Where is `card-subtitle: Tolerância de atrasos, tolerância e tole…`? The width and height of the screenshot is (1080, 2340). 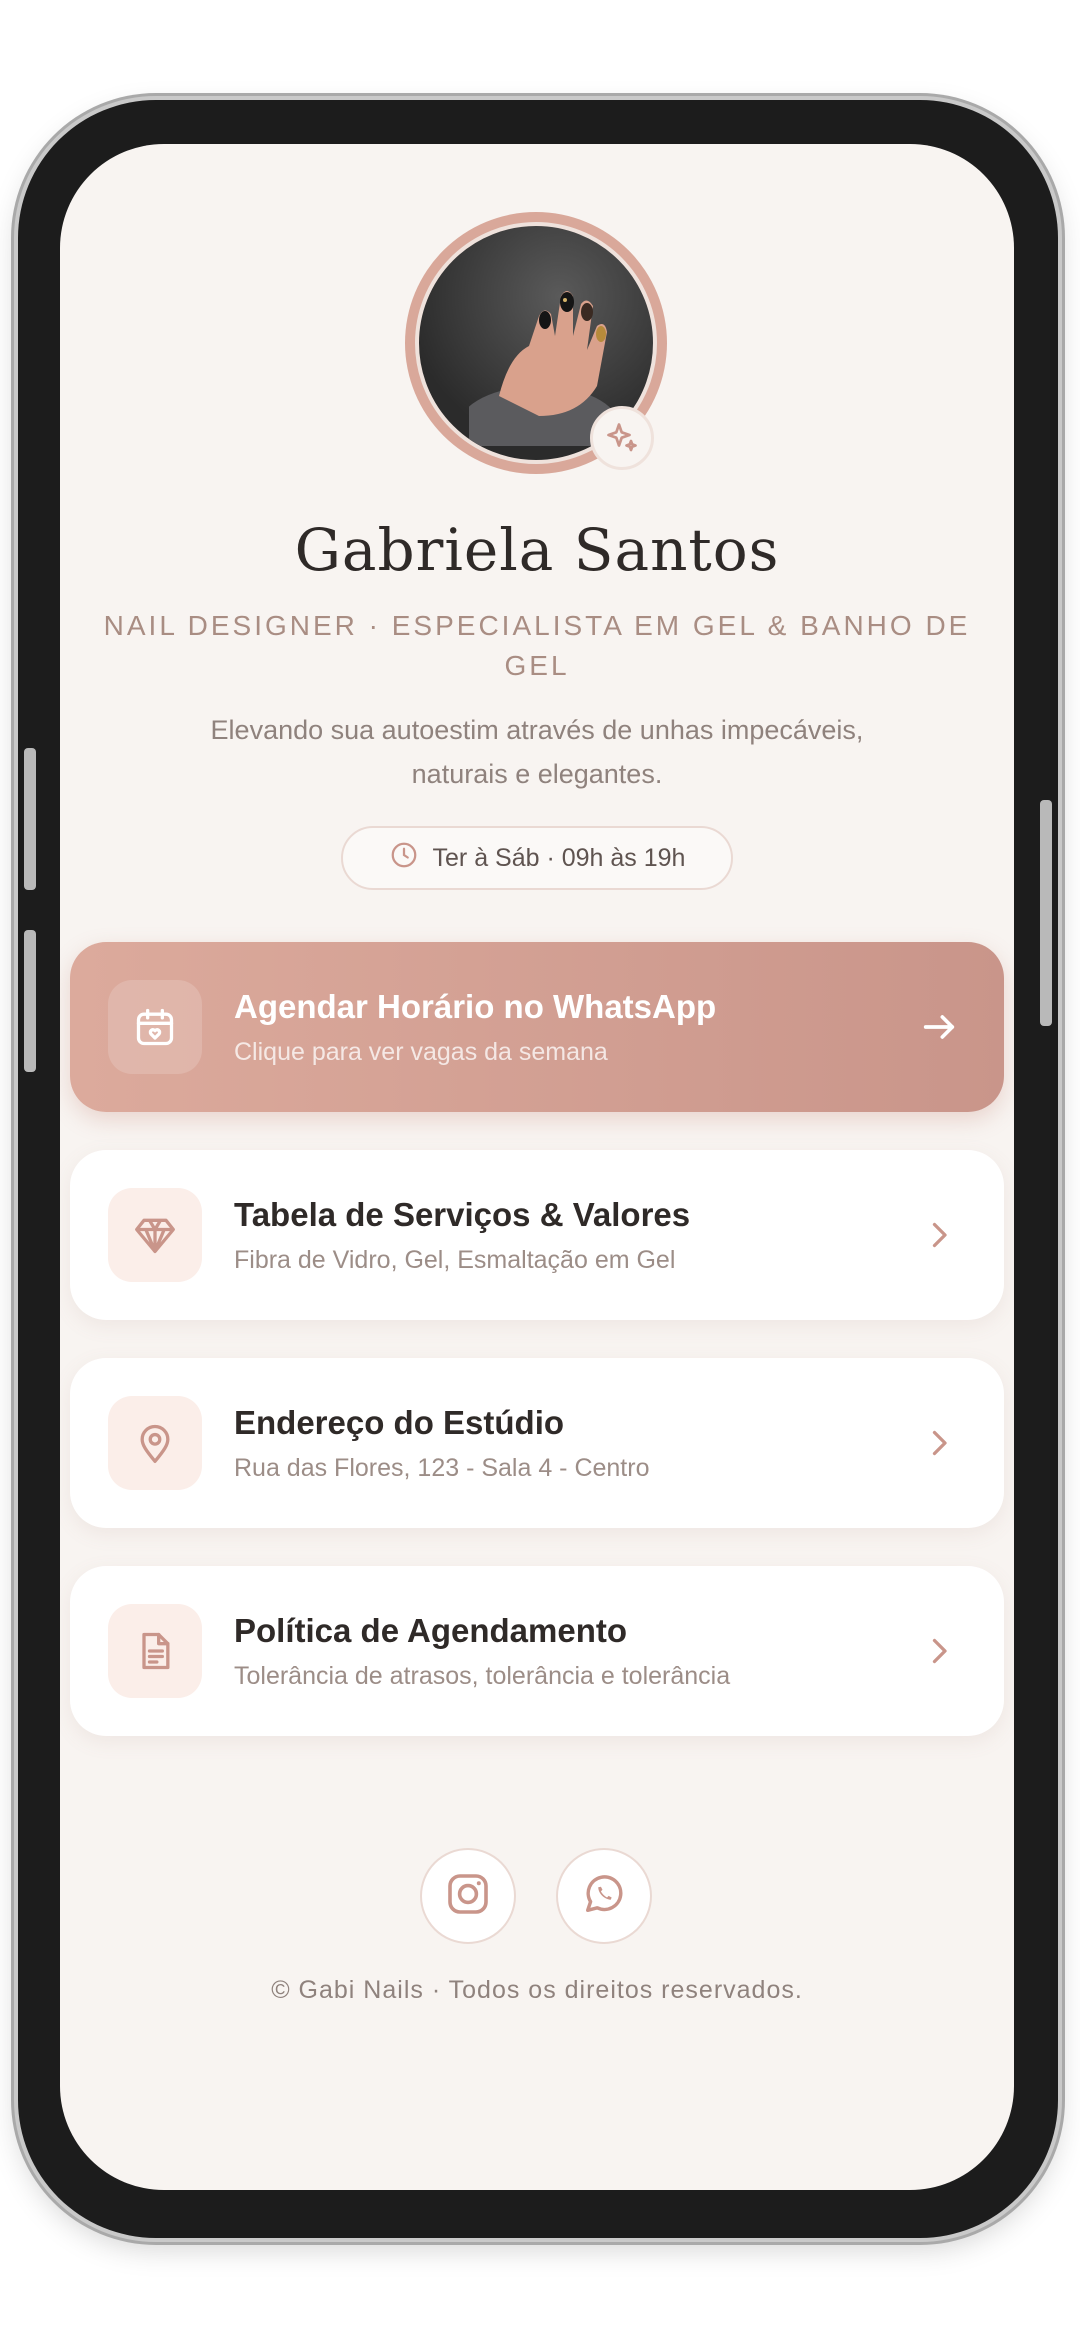
card-subtitle: Tolerância de atrasos, tolerância e tole… is located at coordinates (482, 1676).